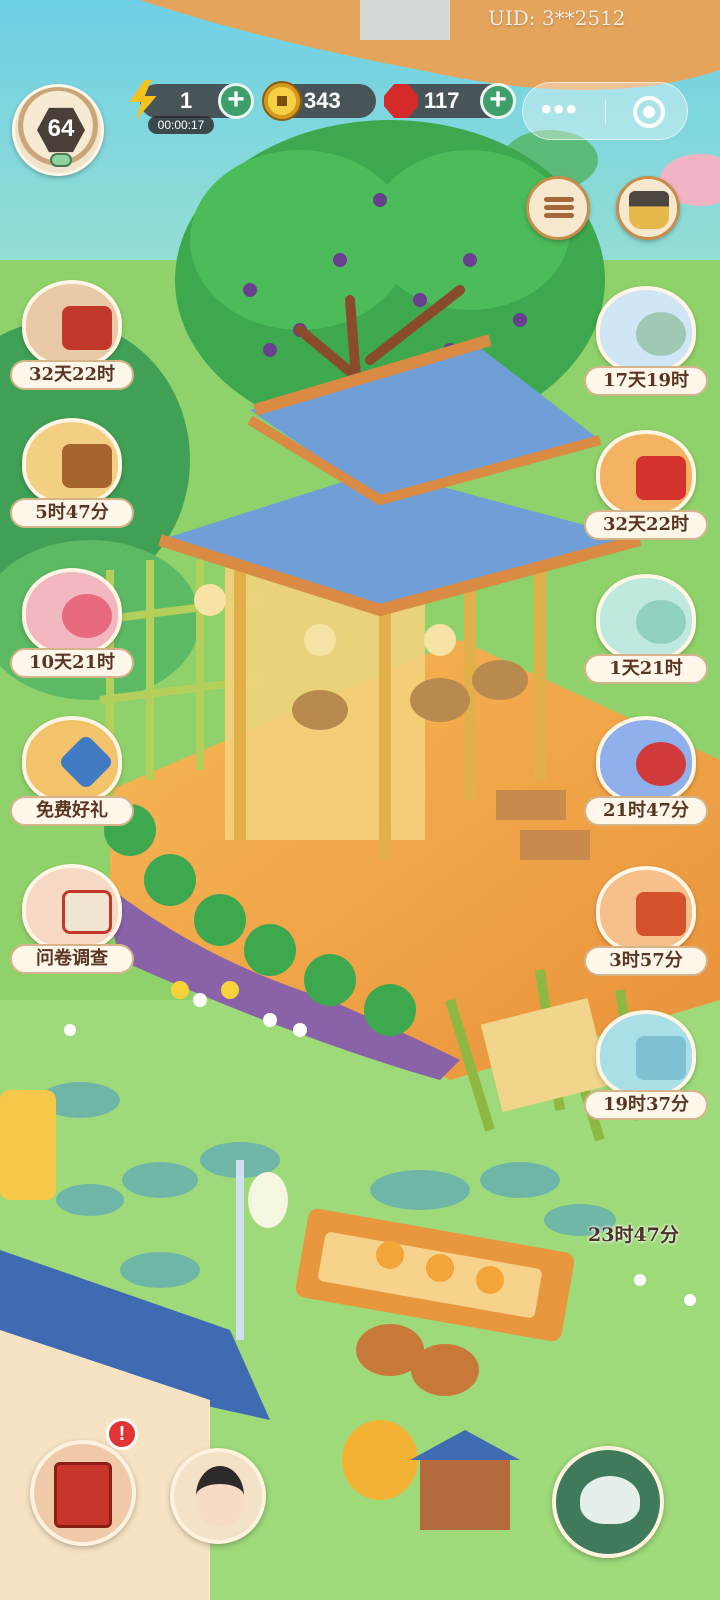  Describe the element at coordinates (72, 513) in the screenshot. I see `event-timer-label: 5时47分` at that location.